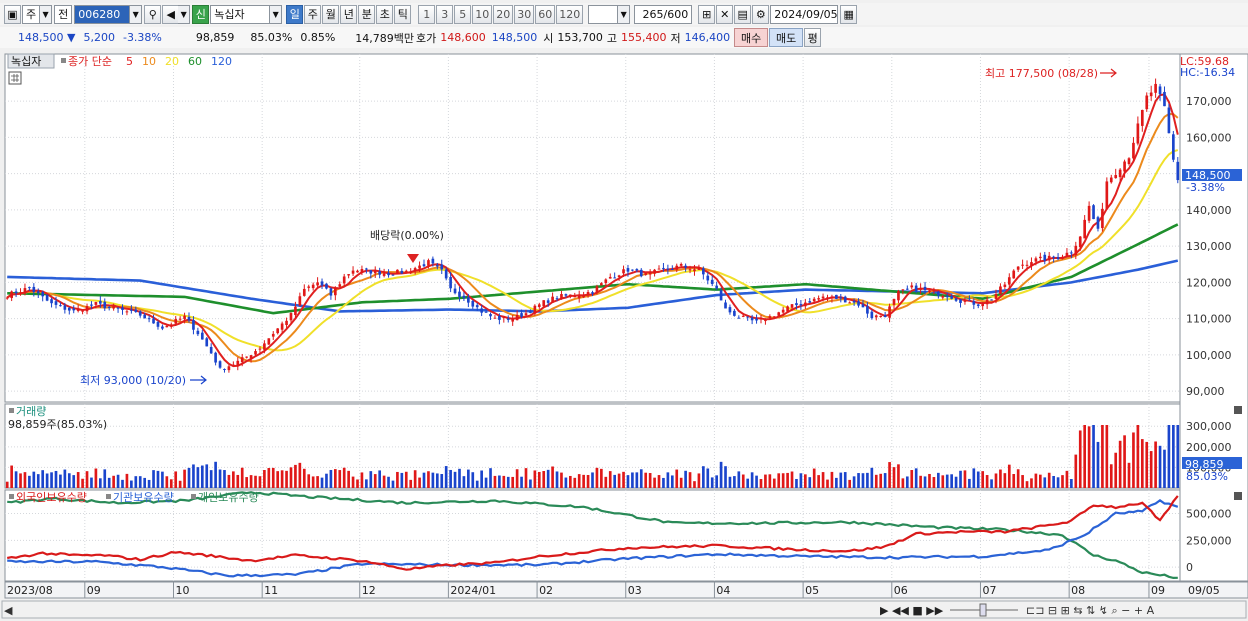 Image resolution: width=1248 pixels, height=621 pixels. Describe the element at coordinates (313, 14) in the screenshot. I see `period-tab: 주` at that location.